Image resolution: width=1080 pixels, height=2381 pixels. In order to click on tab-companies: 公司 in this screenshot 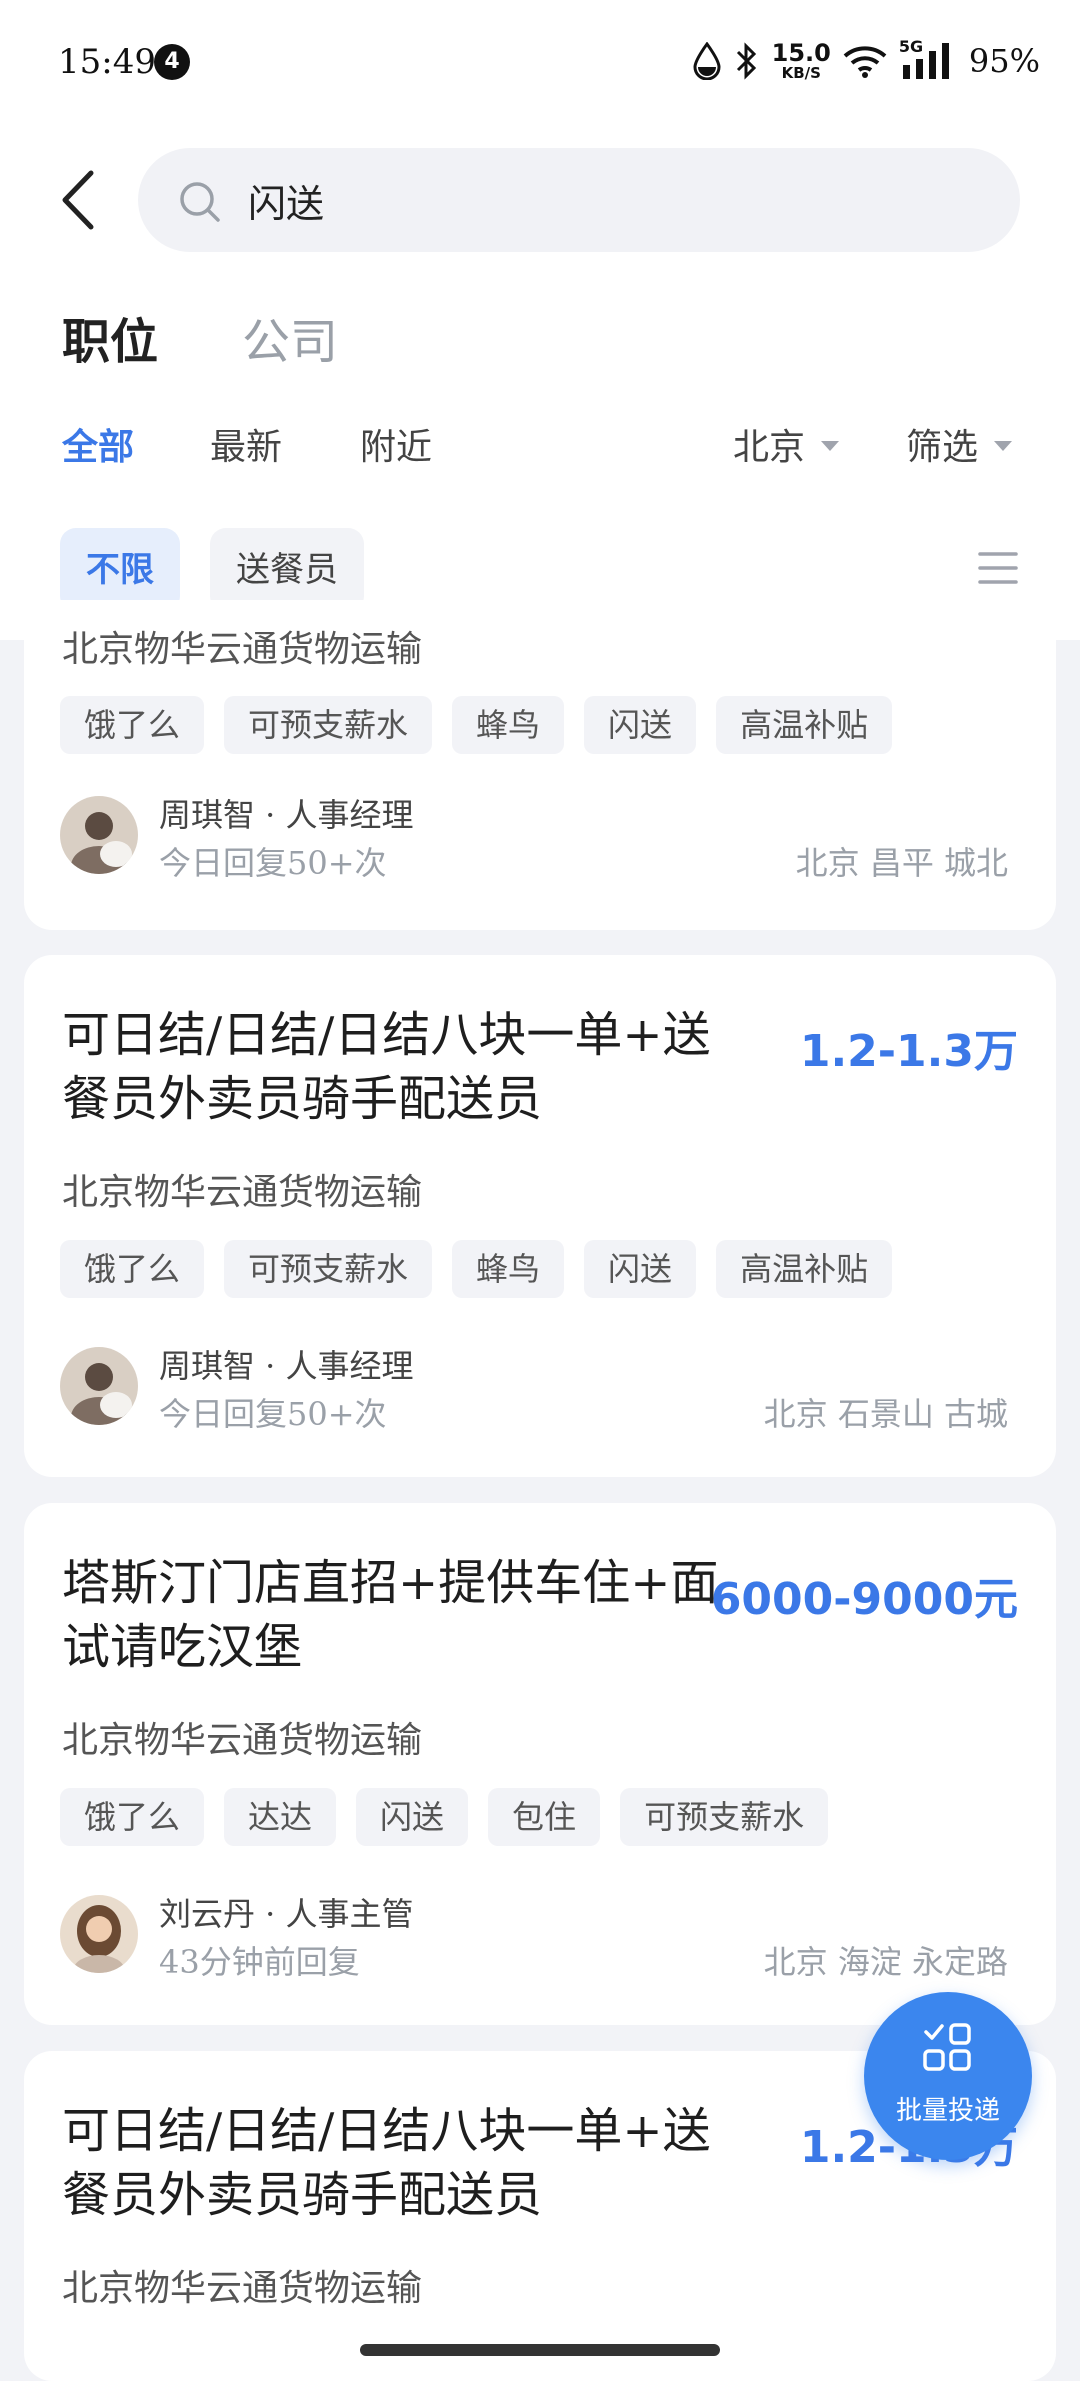, I will do `click(290, 337)`.